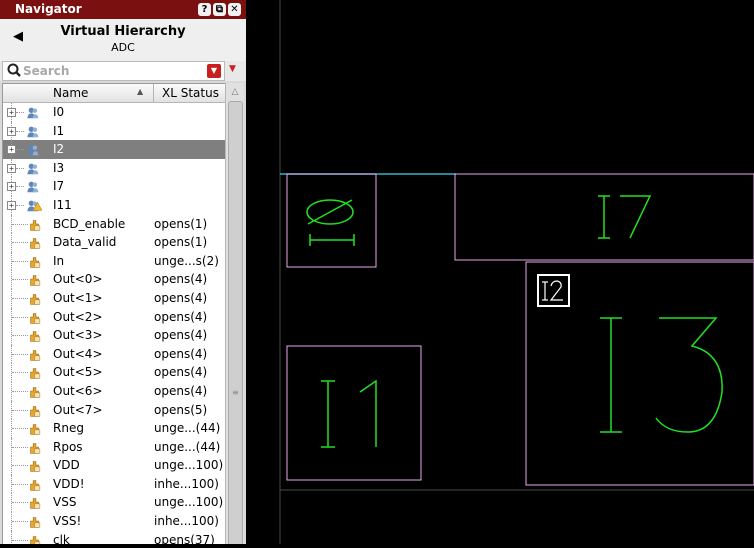  Describe the element at coordinates (78, 409) in the screenshot. I see `row-name: Out<7>` at that location.